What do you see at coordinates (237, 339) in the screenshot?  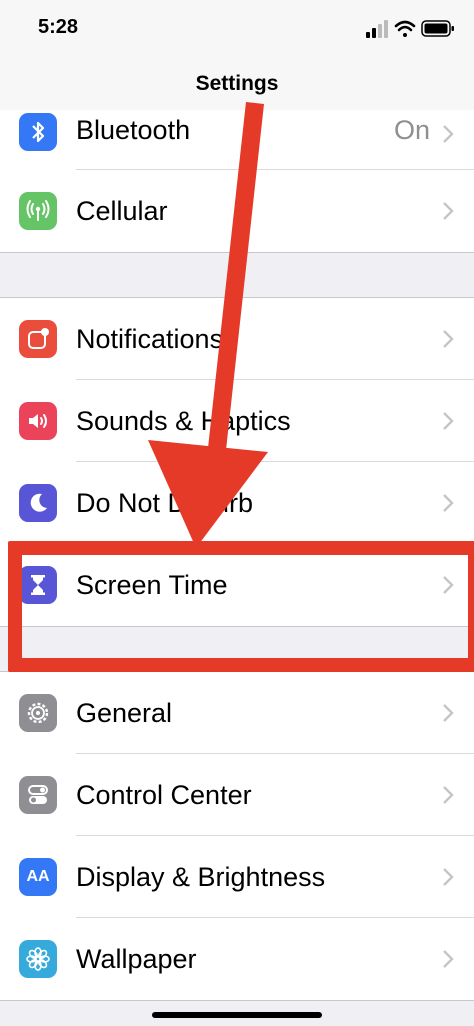 I see `row-notifications: Notifications` at bounding box center [237, 339].